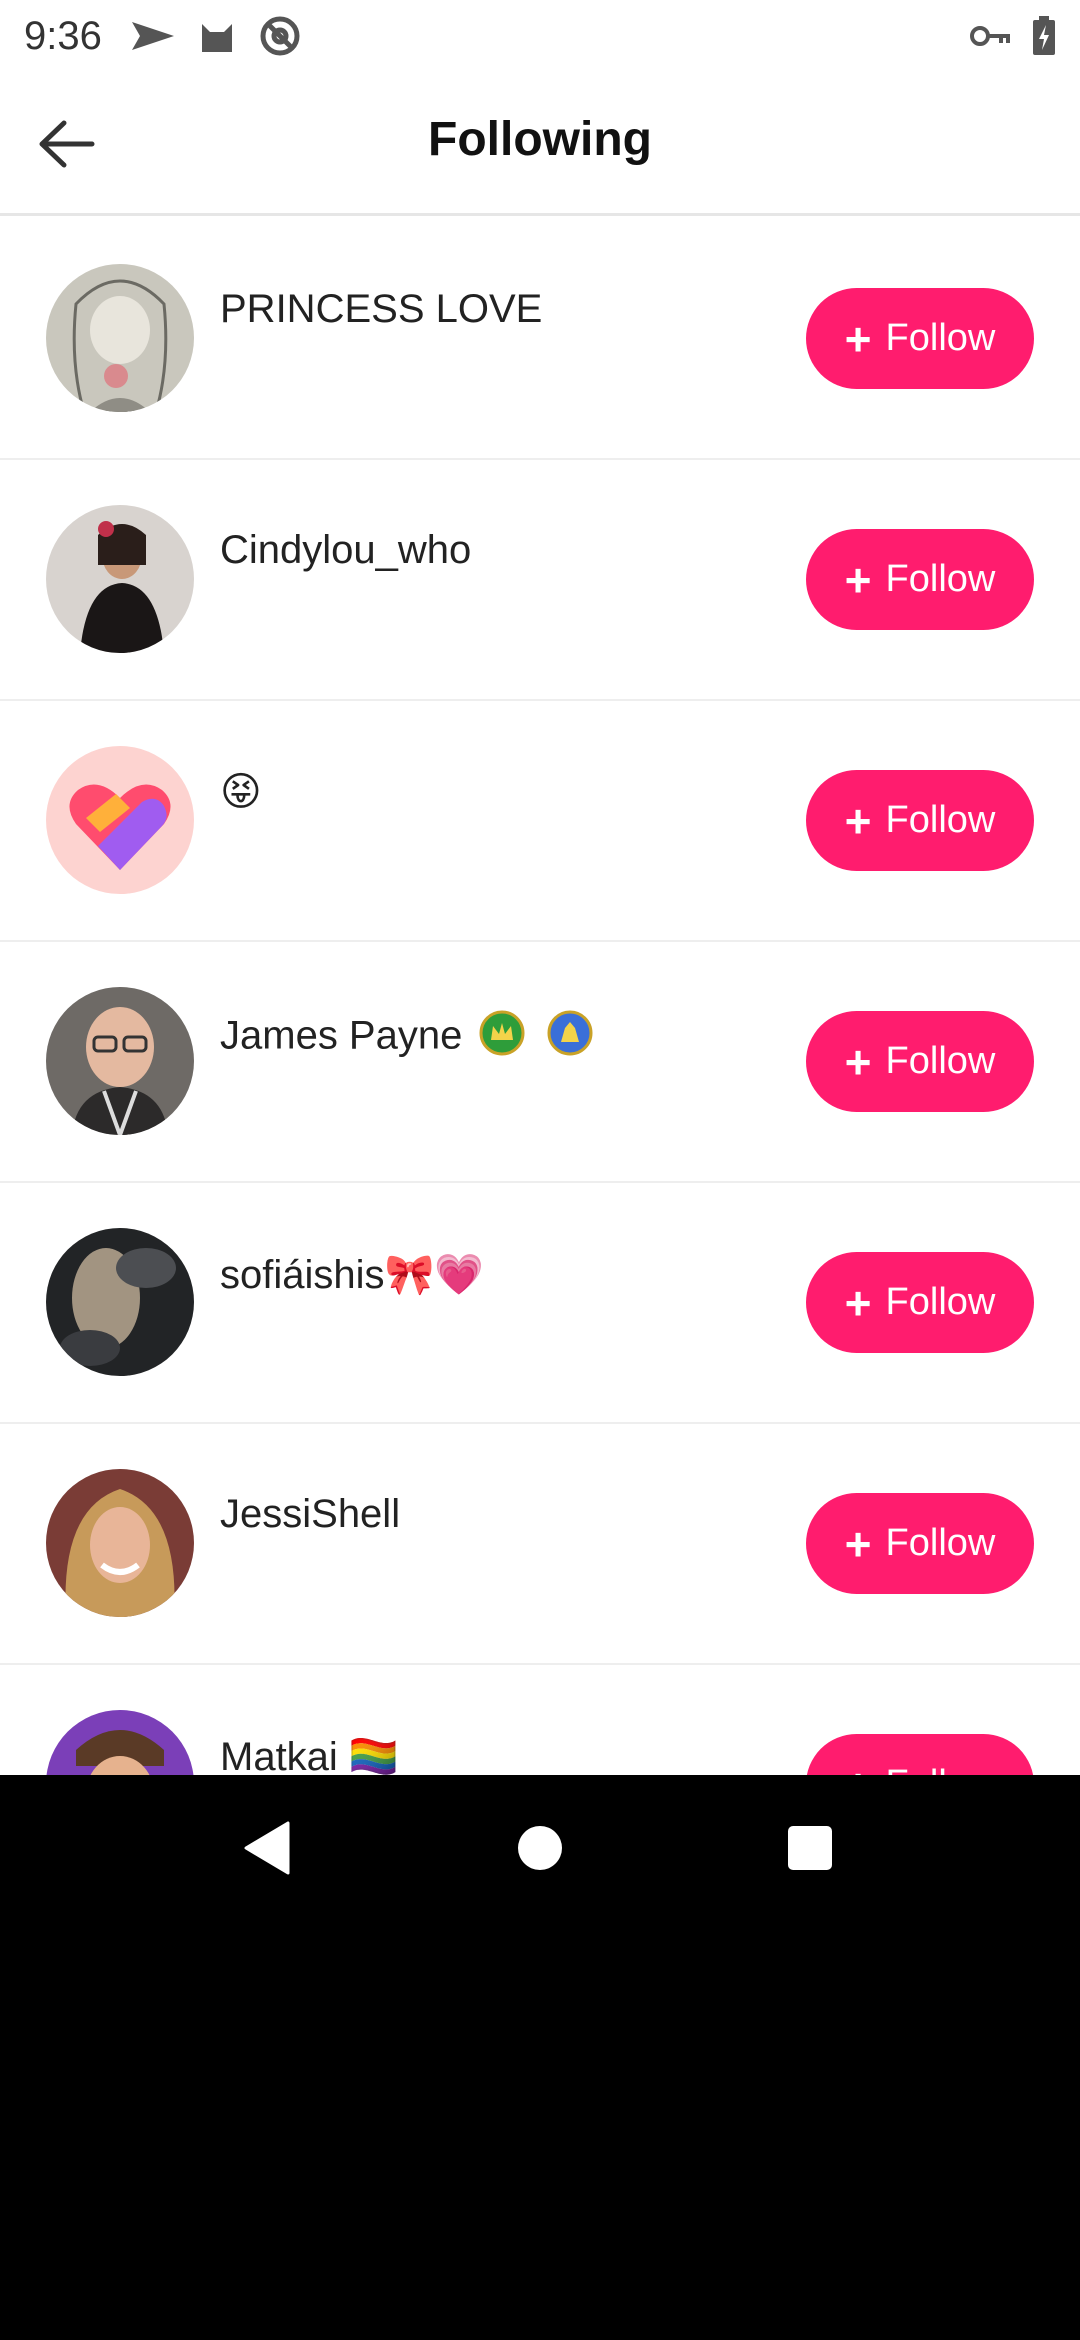  I want to click on back-triangle-icon, so click(267, 1848).